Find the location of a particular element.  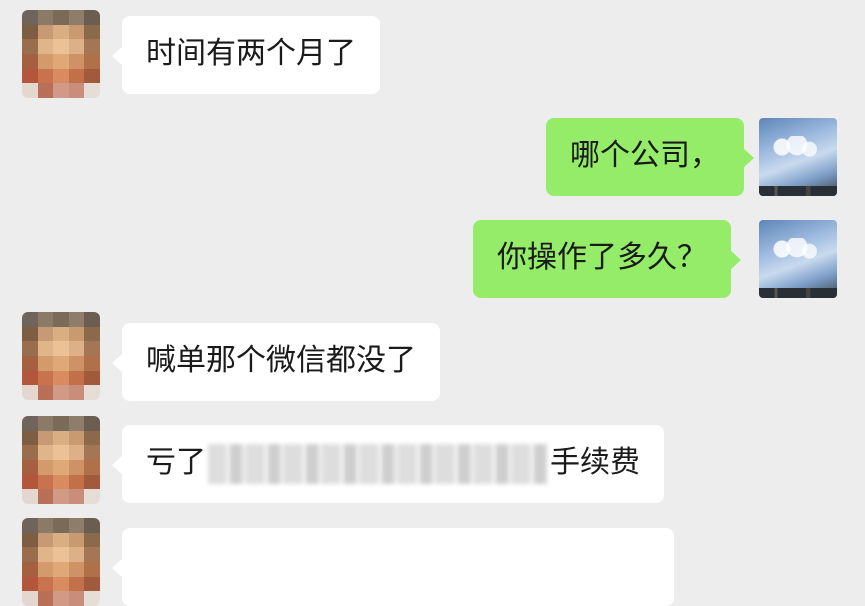

redacted-text is located at coordinates (378, 463).